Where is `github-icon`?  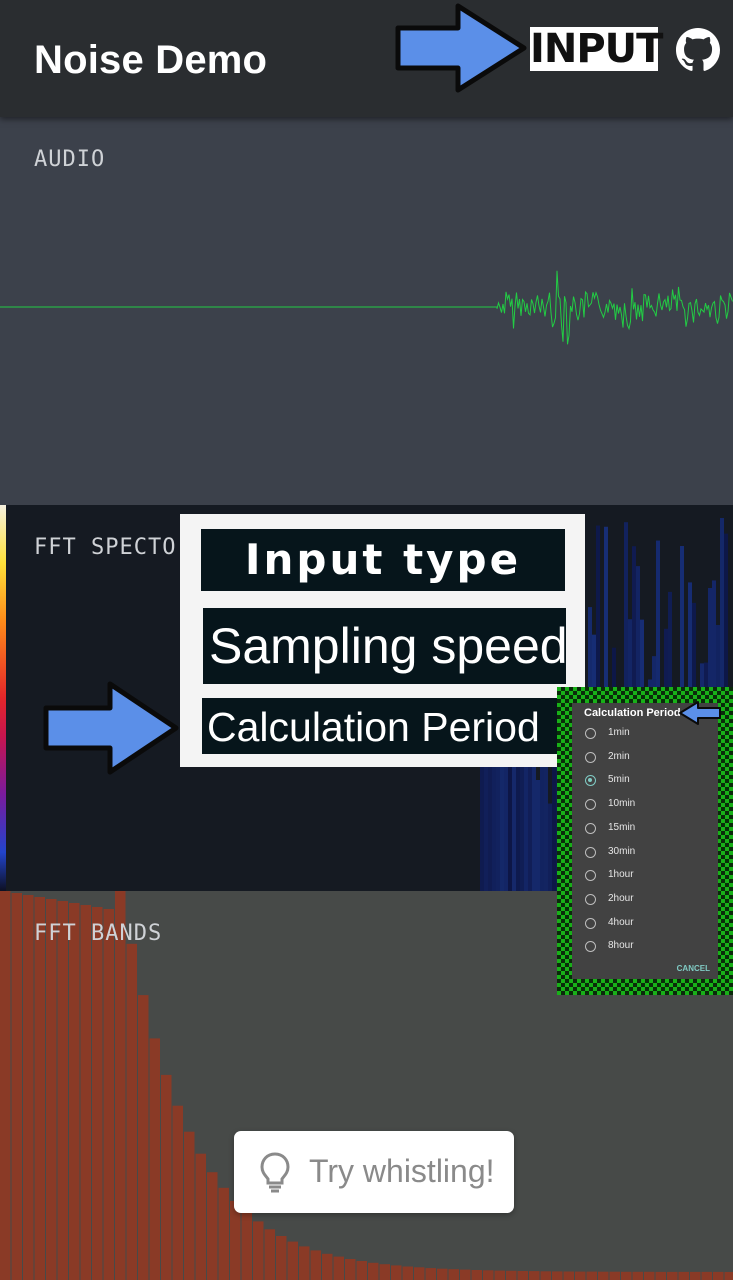 github-icon is located at coordinates (698, 50).